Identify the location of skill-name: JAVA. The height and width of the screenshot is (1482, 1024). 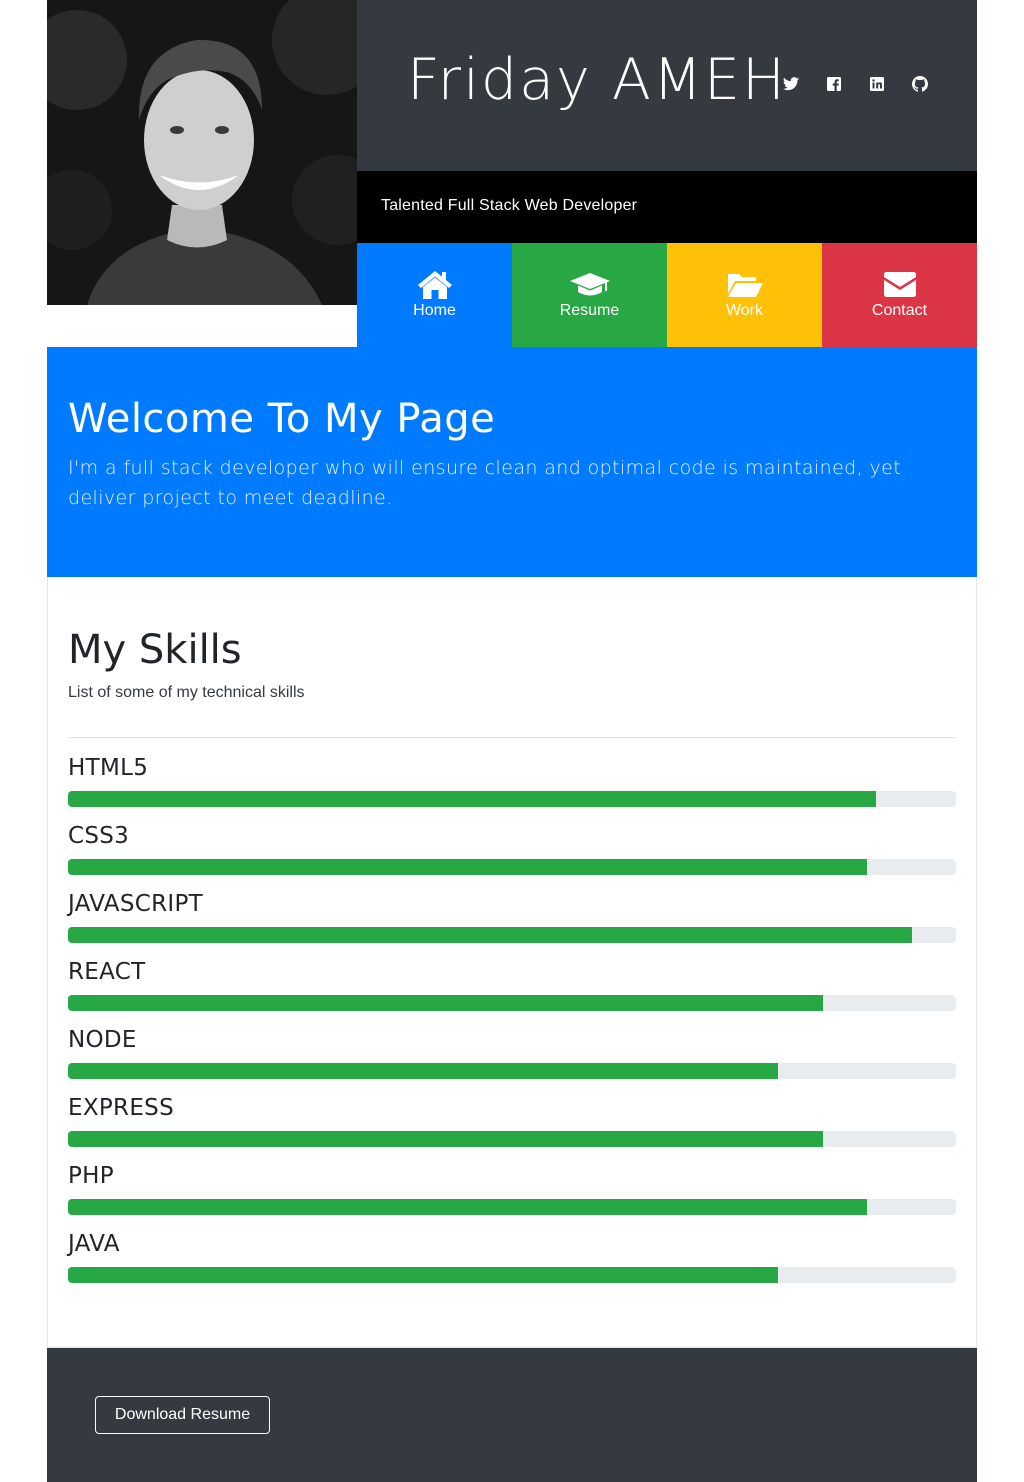
(94, 1244).